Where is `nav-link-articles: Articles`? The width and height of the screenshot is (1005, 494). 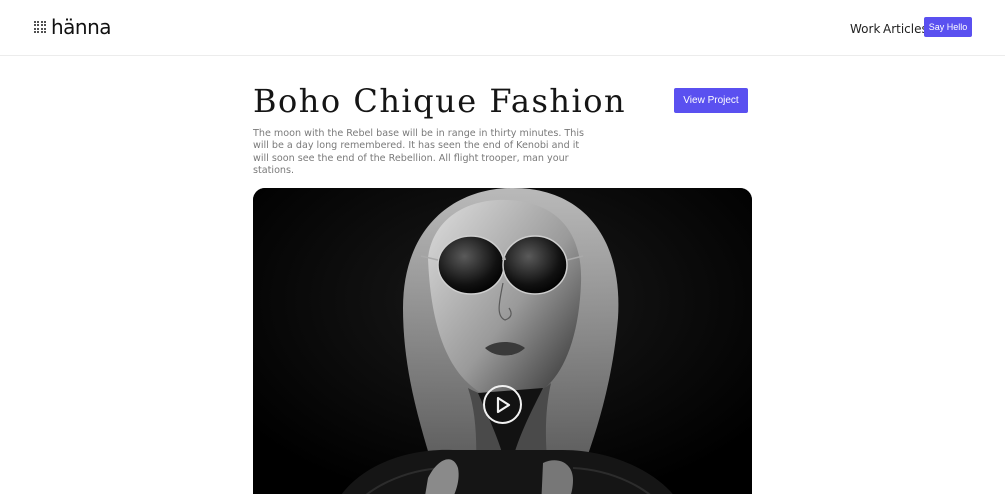
nav-link-articles: Articles is located at coordinates (905, 29).